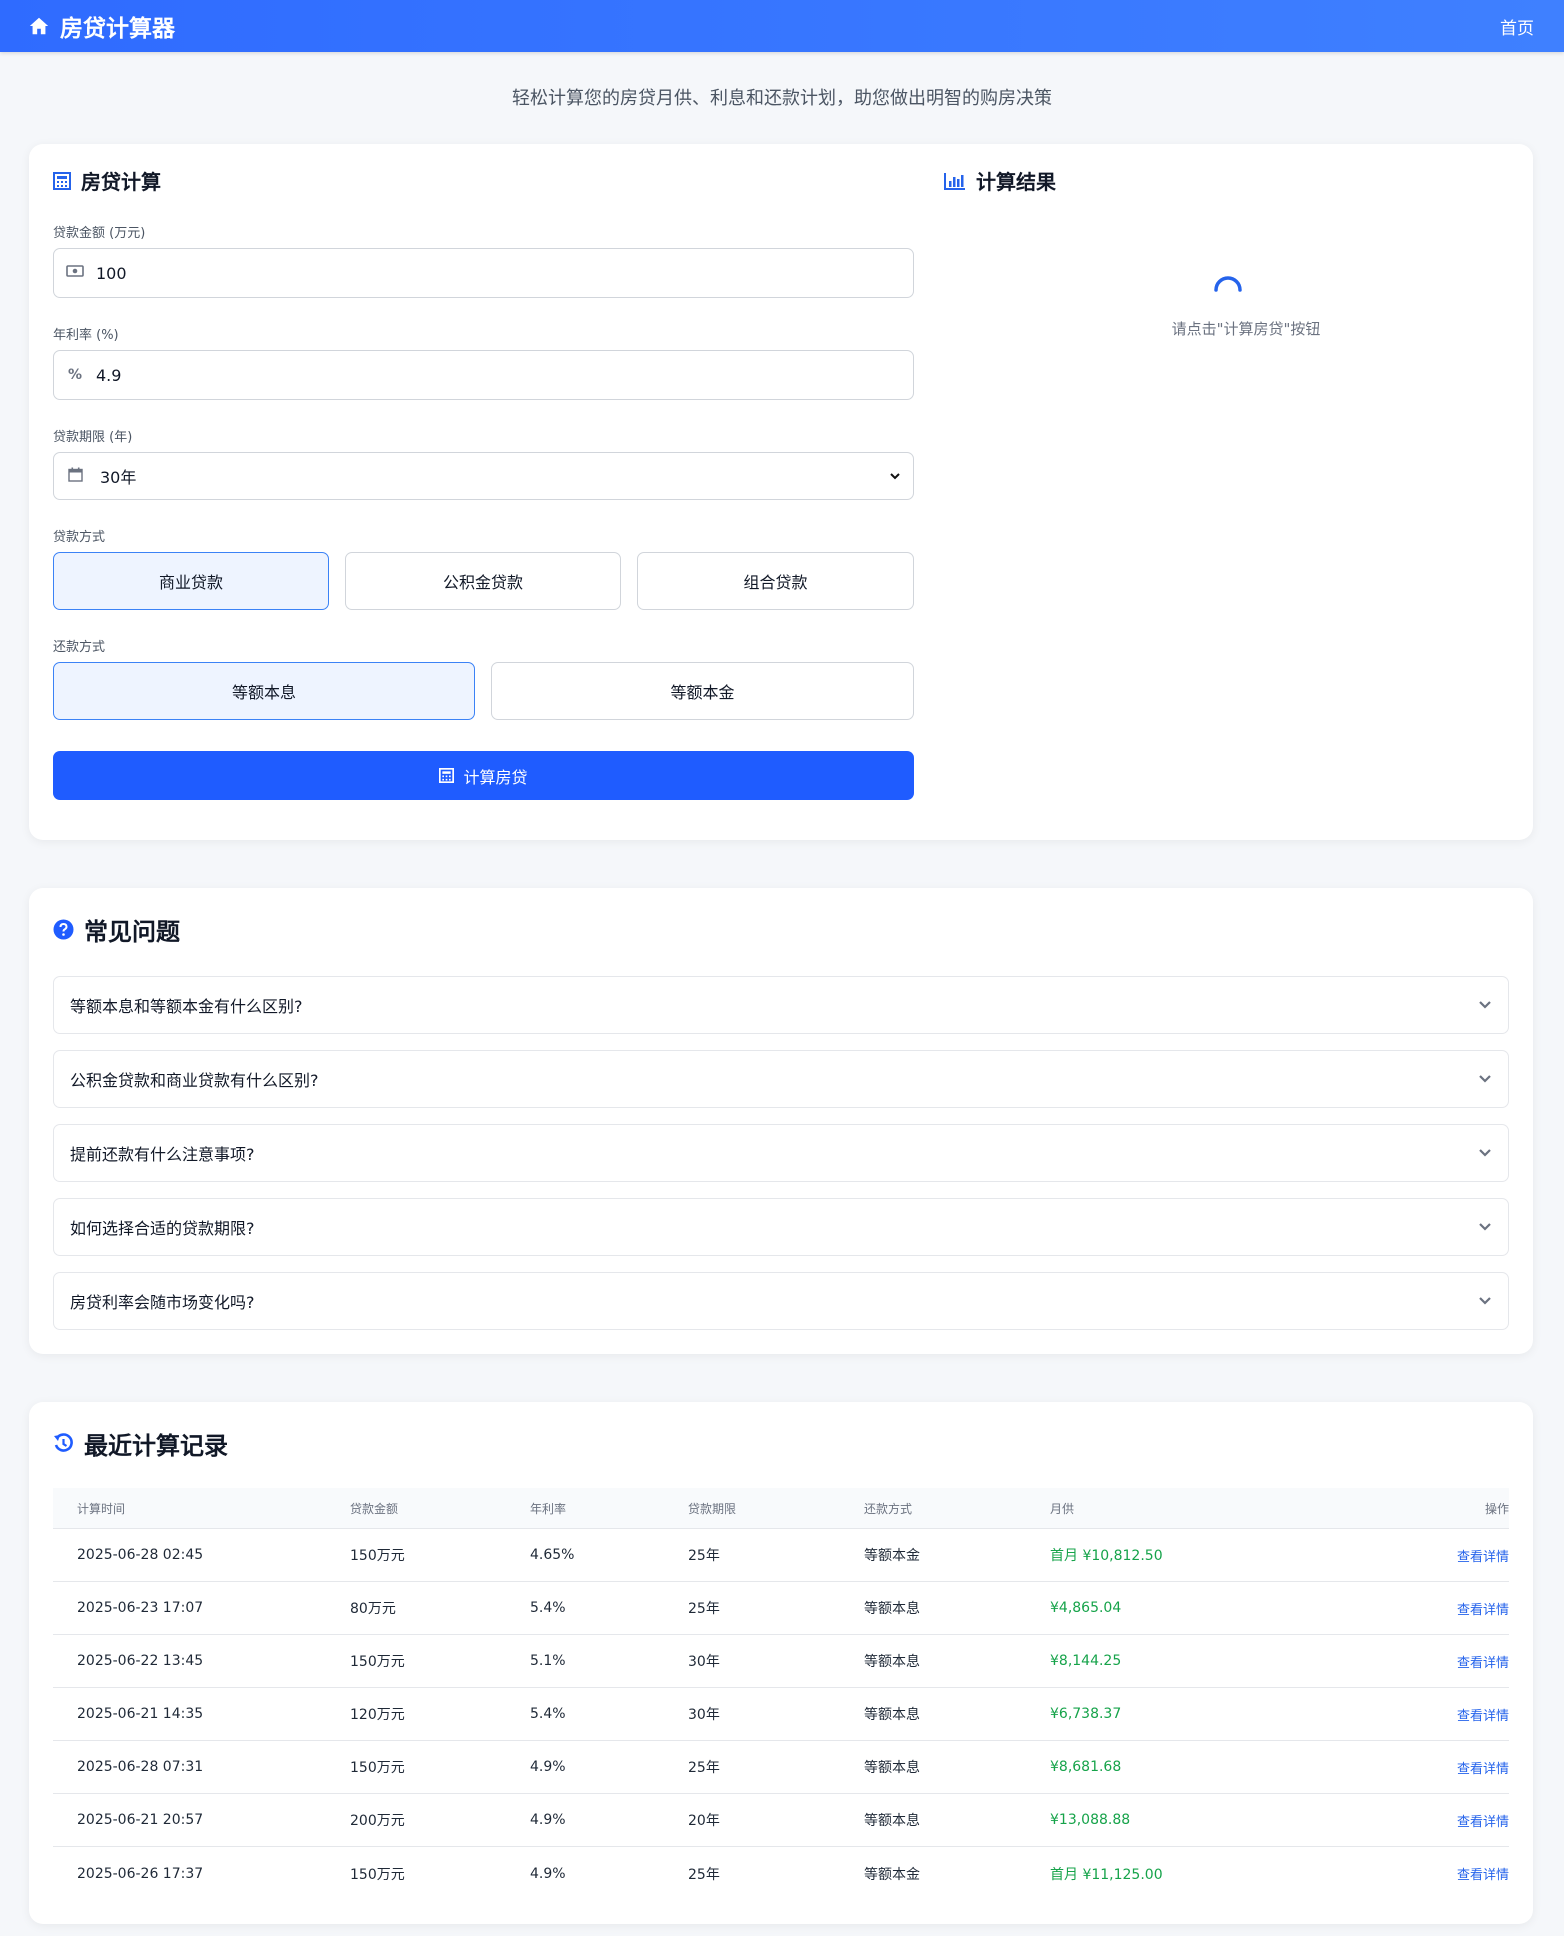 Image resolution: width=1564 pixels, height=1936 pixels. What do you see at coordinates (1106, 1556) in the screenshot?
I see `row-monthly: 首月 ¥10,812.50` at bounding box center [1106, 1556].